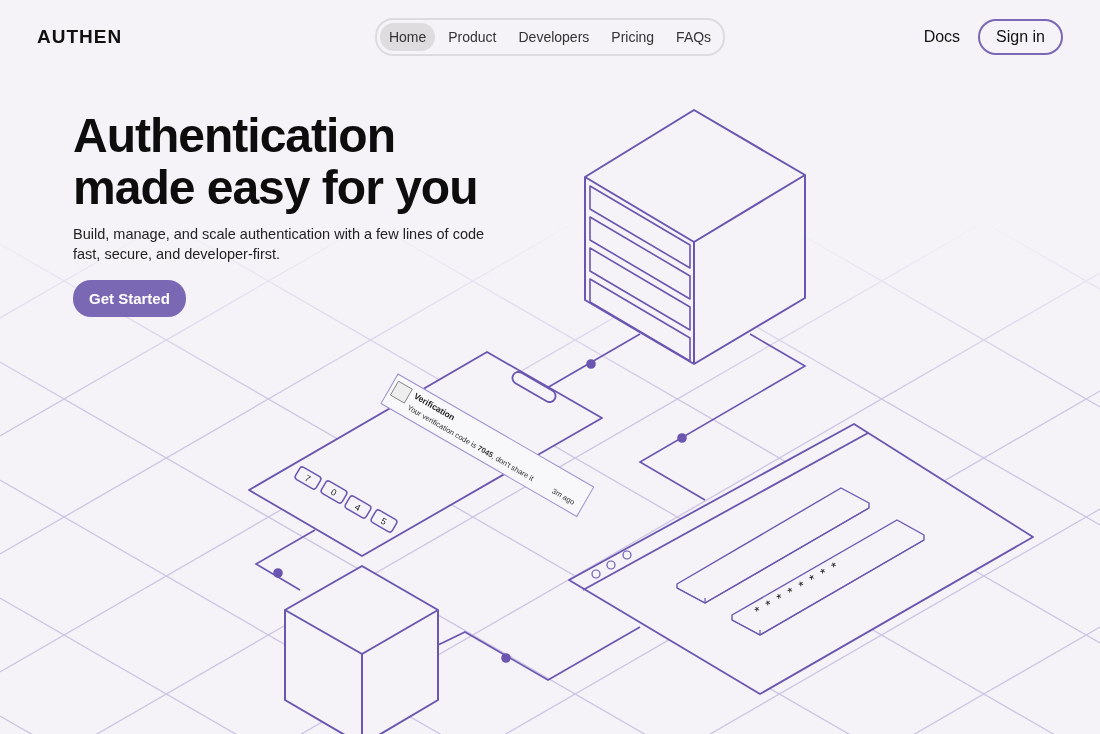 The height and width of the screenshot is (734, 1100). Describe the element at coordinates (554, 37) in the screenshot. I see `nav-link: Developers` at that location.